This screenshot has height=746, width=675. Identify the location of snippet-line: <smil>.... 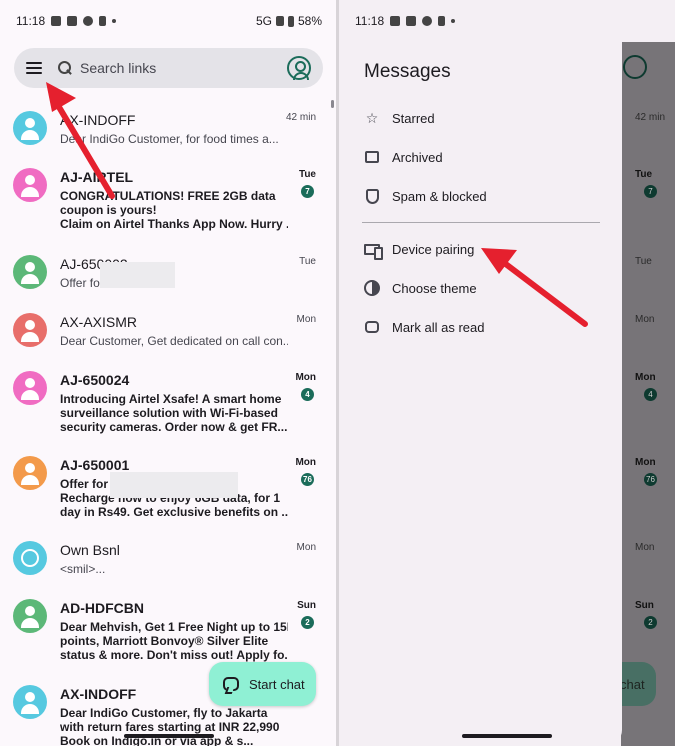
(83, 569).